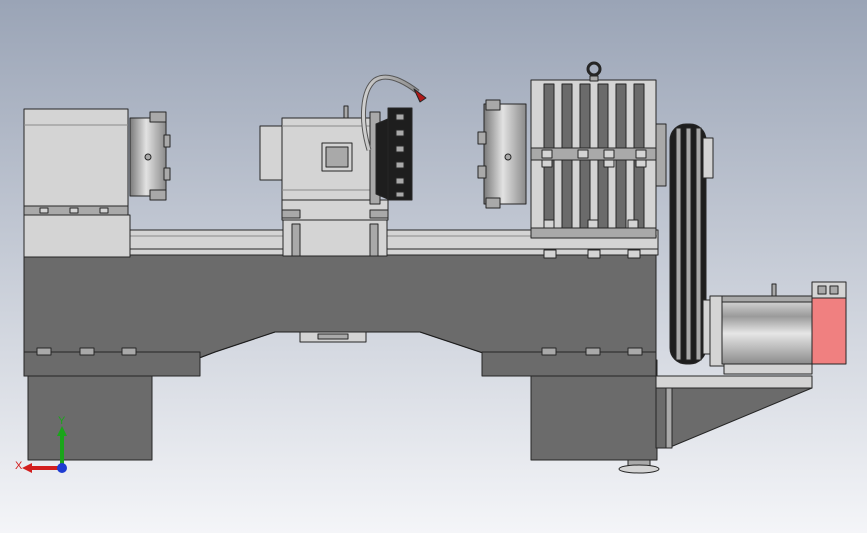 This screenshot has height=538, width=867. I want to click on z-axis-dot, so click(62, 468).